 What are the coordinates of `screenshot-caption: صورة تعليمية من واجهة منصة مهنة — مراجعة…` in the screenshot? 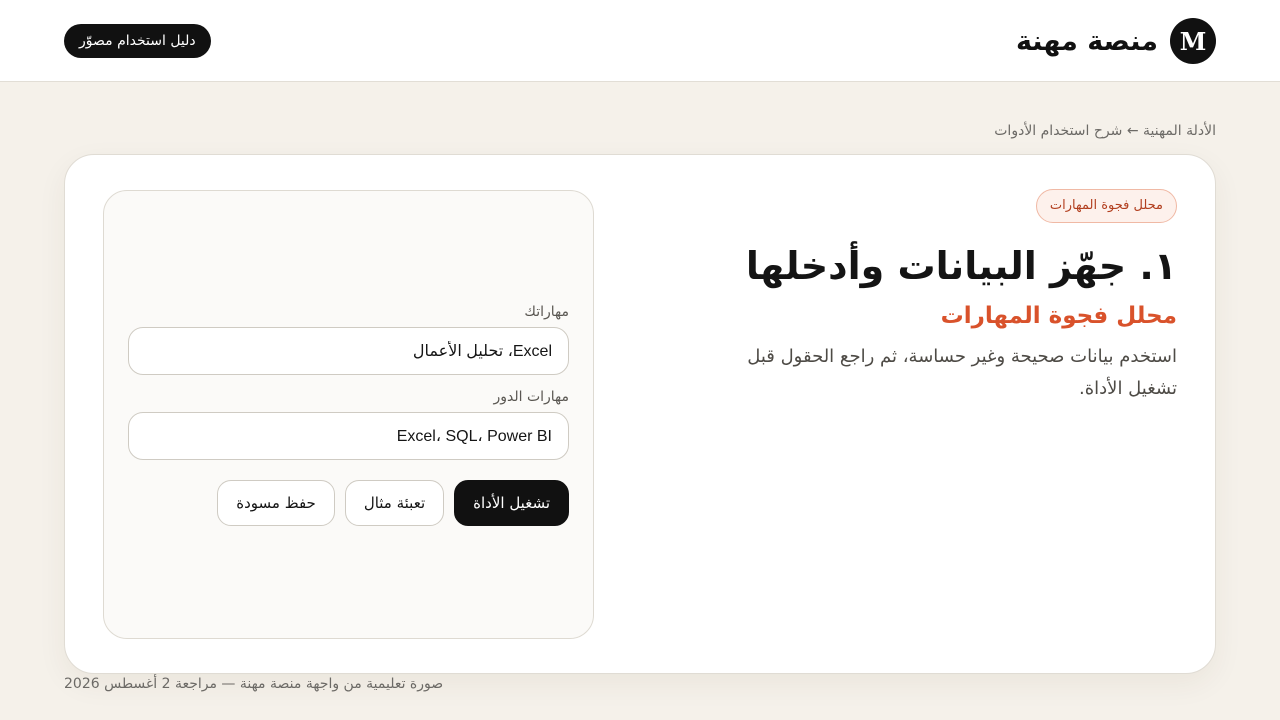 It's located at (254, 684).